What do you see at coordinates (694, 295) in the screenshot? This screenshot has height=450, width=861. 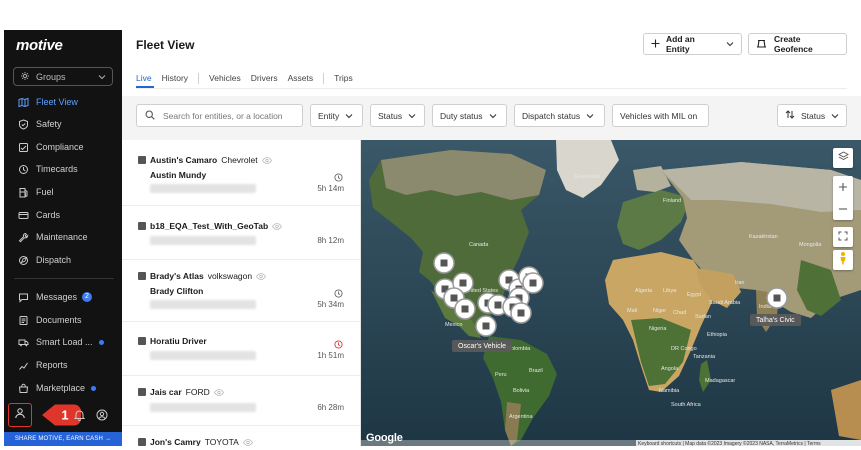 I see `map-place-label: Egypt` at bounding box center [694, 295].